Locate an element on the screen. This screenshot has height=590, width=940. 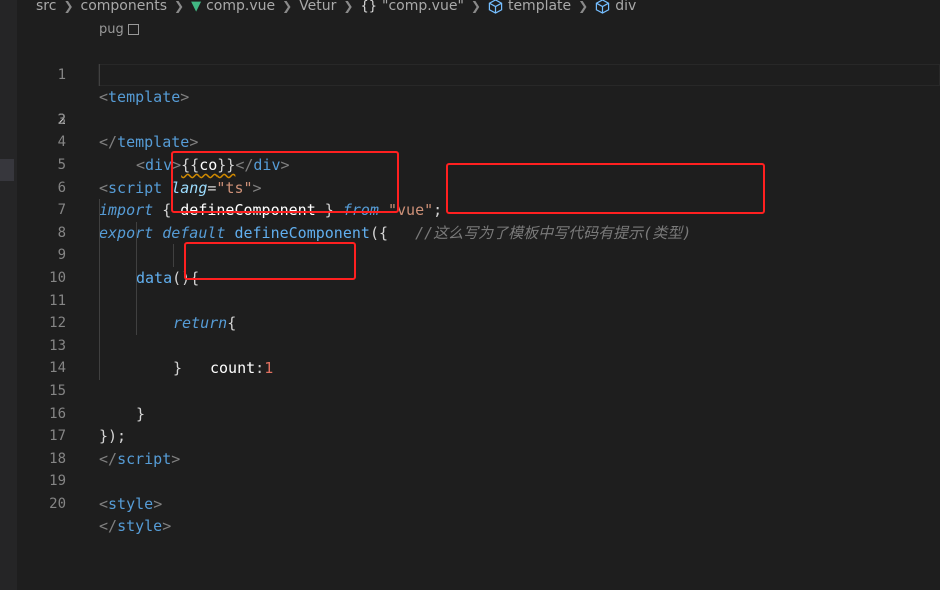
vue-icon: ▼ is located at coordinates (196, 7).